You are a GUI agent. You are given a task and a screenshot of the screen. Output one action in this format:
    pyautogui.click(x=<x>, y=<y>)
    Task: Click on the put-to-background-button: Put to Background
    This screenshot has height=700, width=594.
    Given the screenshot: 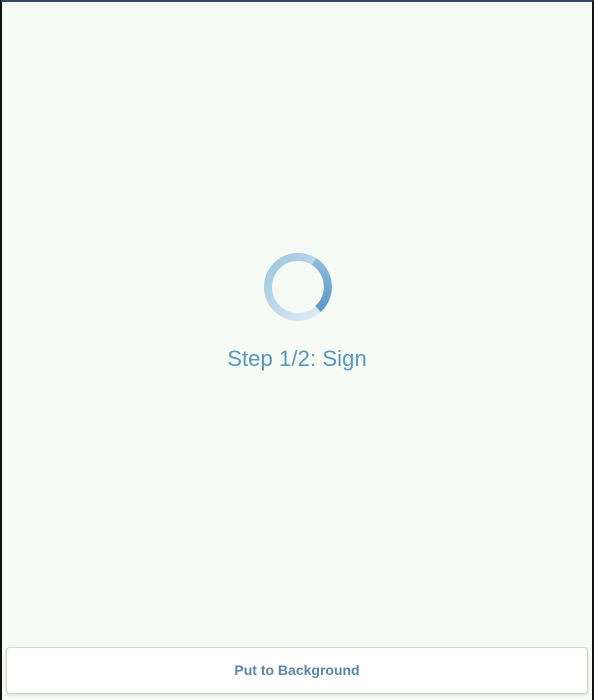 What is the action you would take?
    pyautogui.click(x=297, y=670)
    